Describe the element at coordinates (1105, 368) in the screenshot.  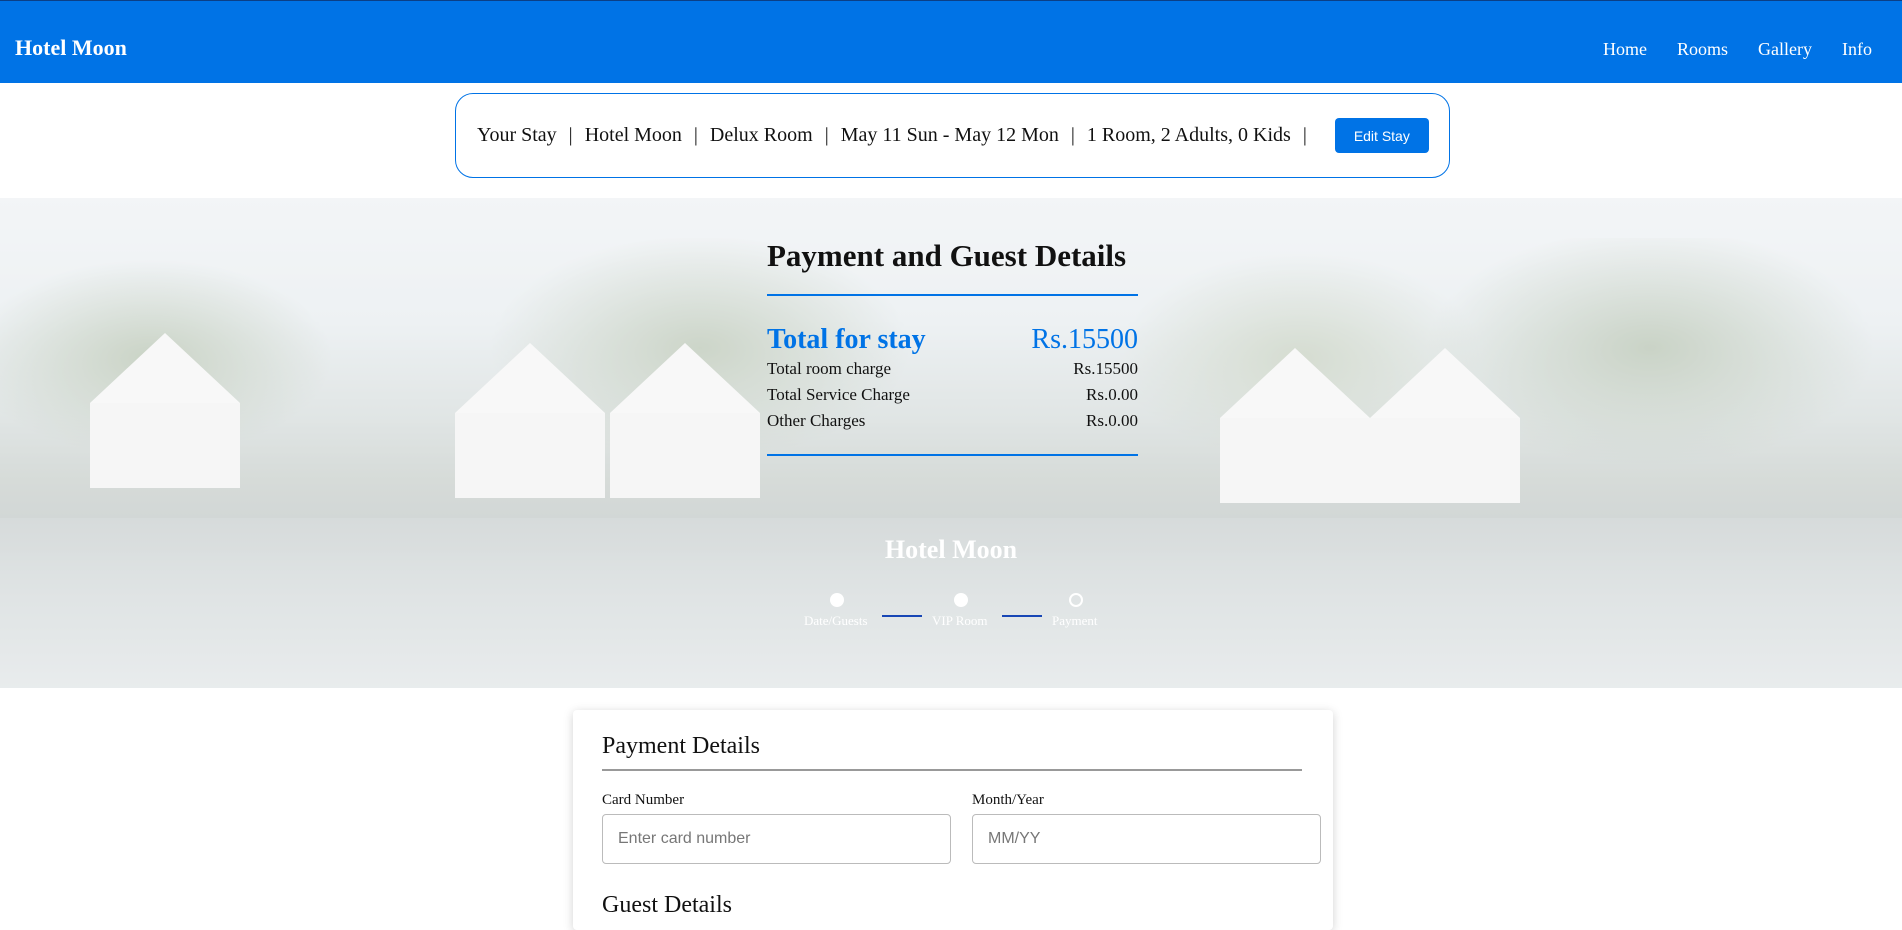
I see `charge-value: Rs.15500` at that location.